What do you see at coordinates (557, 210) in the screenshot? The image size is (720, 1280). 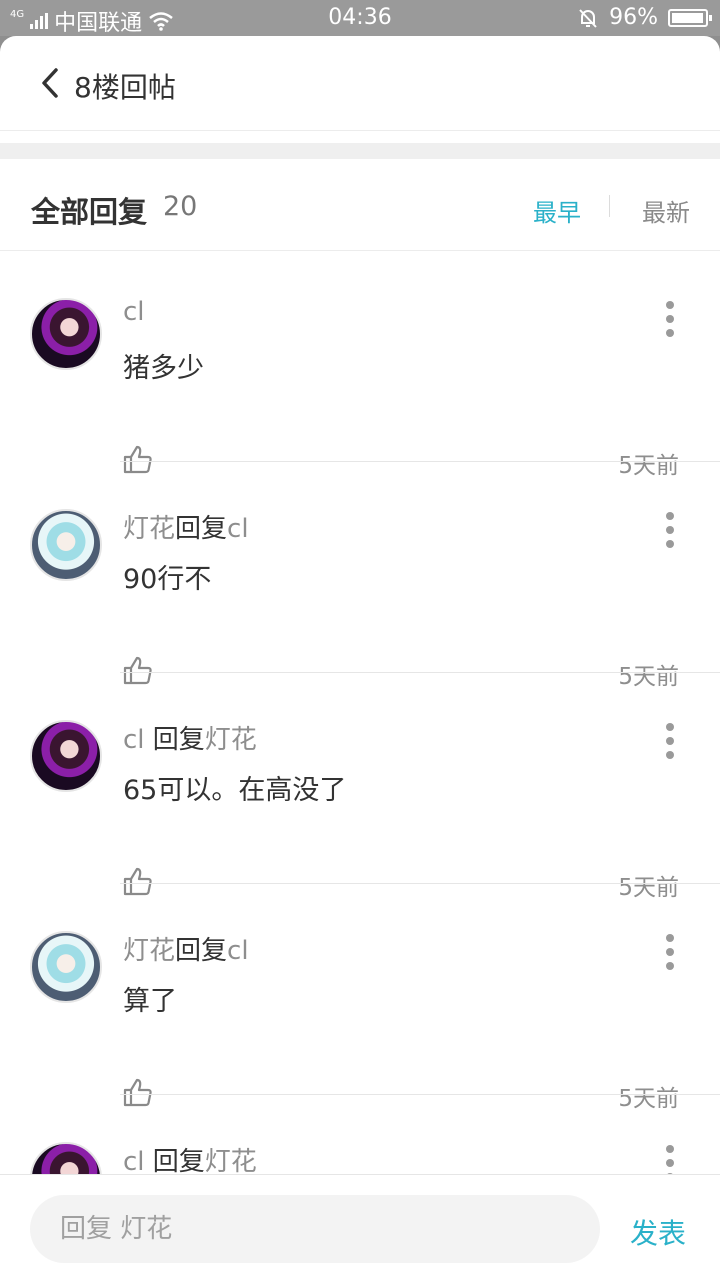 I see `sort-earliest-button: 最早` at bounding box center [557, 210].